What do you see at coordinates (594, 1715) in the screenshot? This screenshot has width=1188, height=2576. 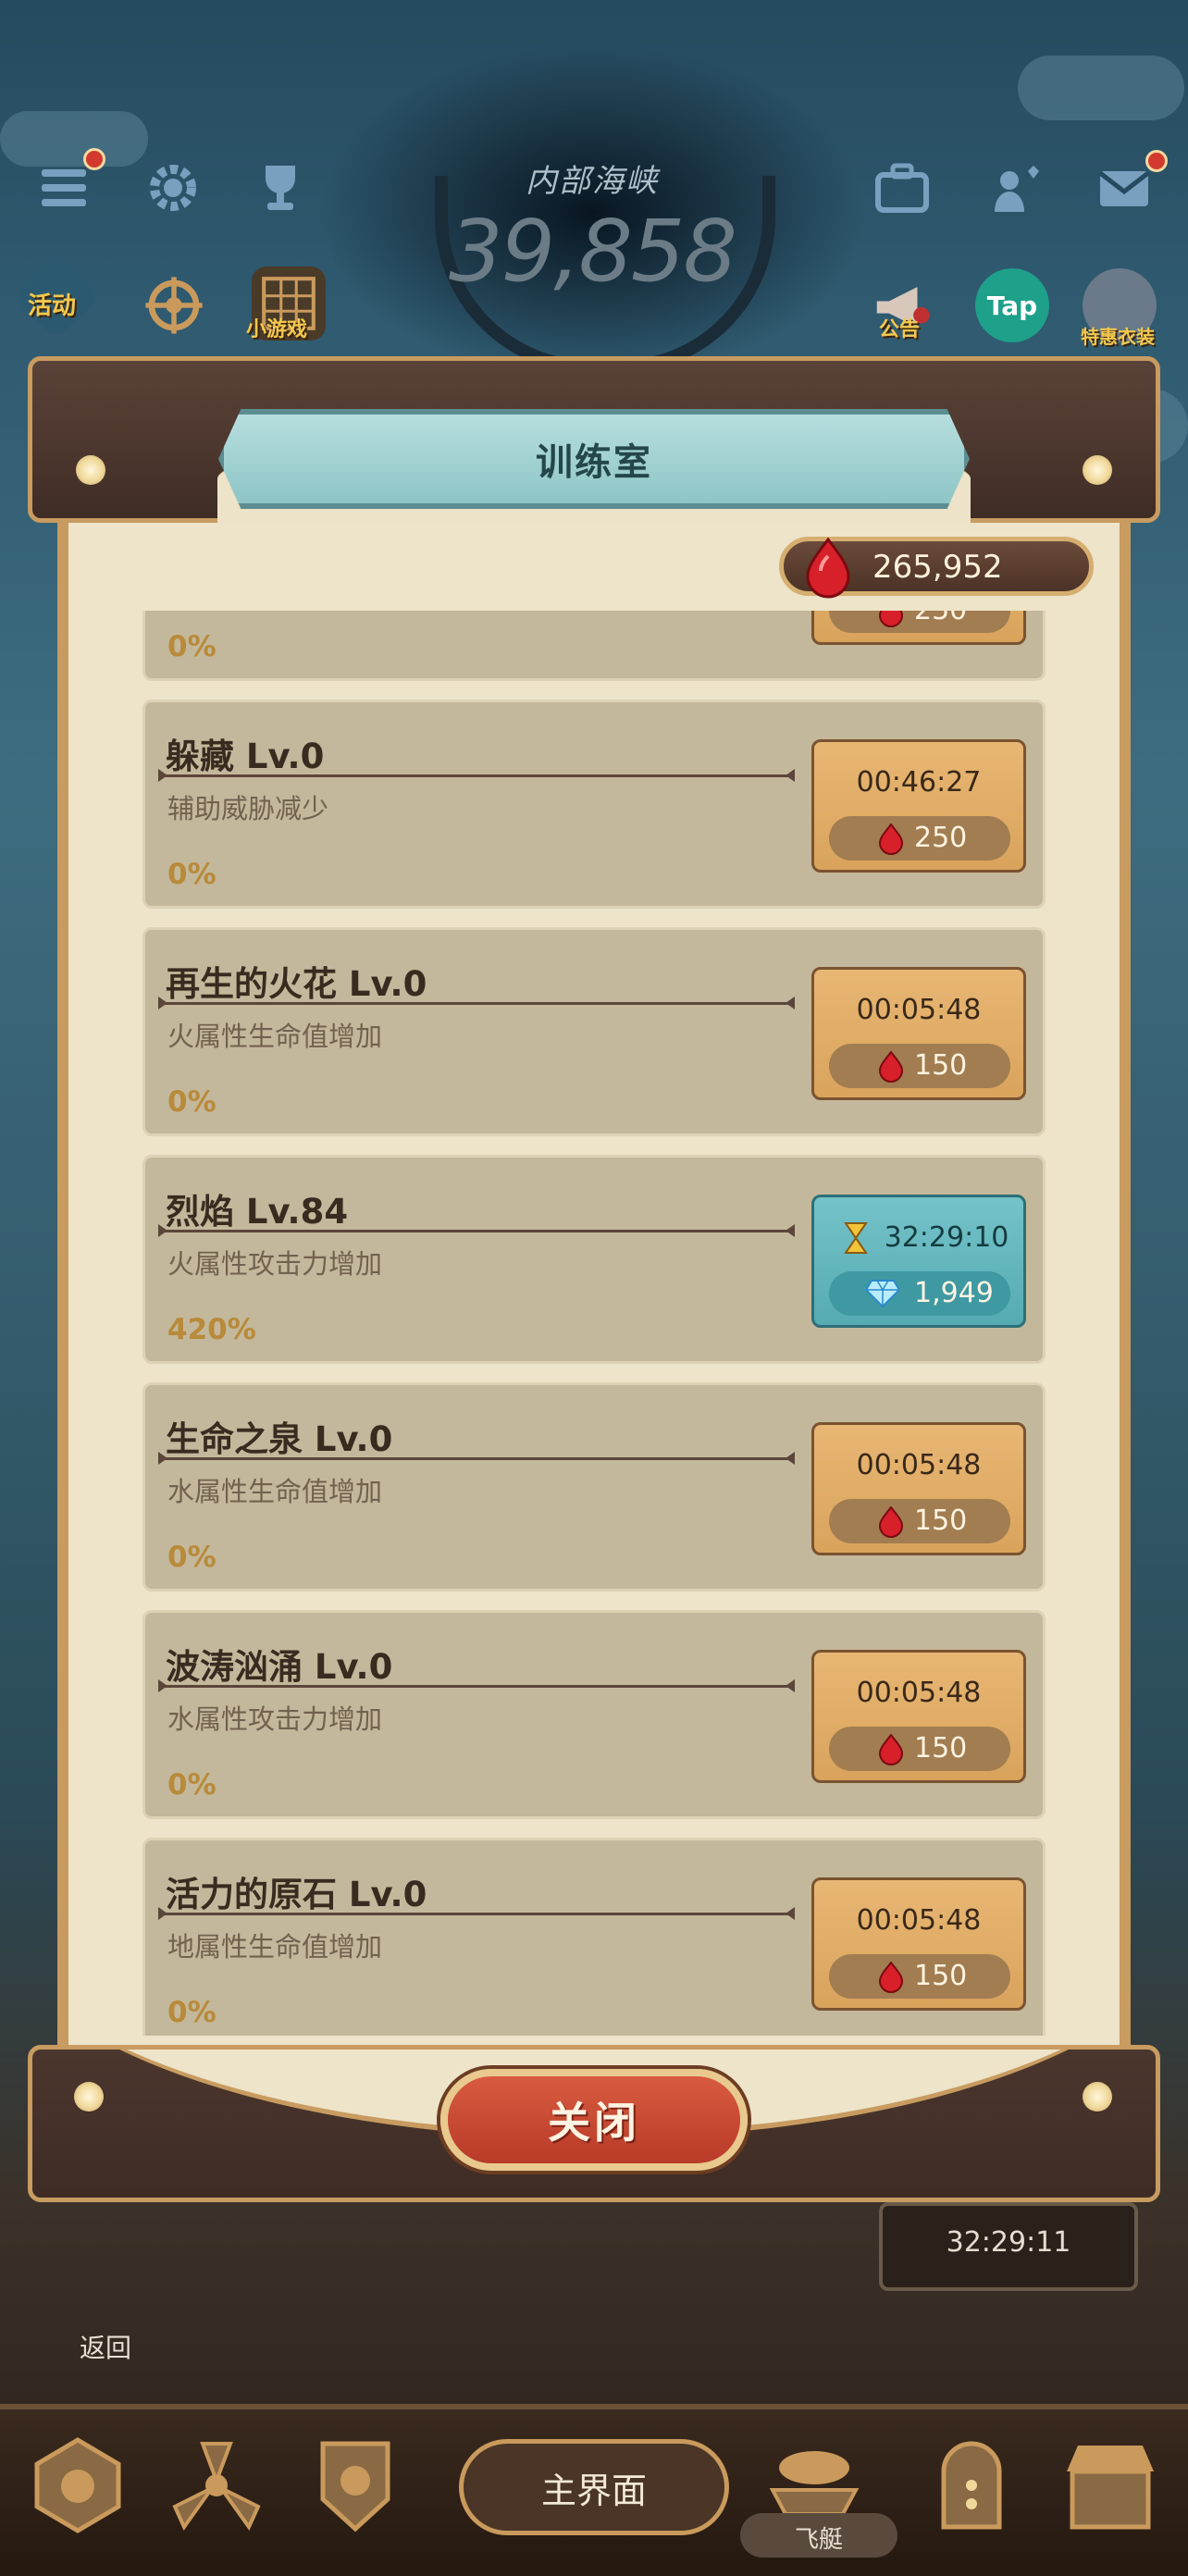 I see `training-card: 波涛汹涌 Lv.0 水属性攻击力增加 0% 00:05:48 150` at bounding box center [594, 1715].